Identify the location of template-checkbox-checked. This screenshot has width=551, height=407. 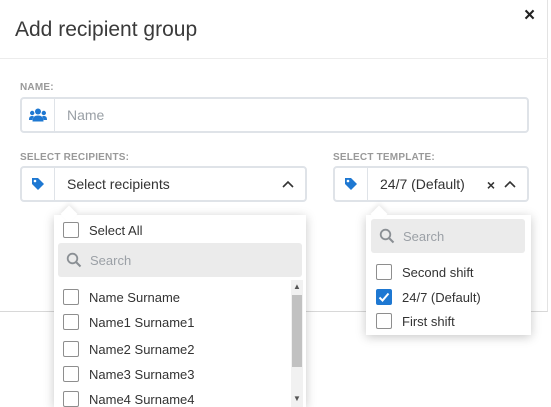
(384, 297).